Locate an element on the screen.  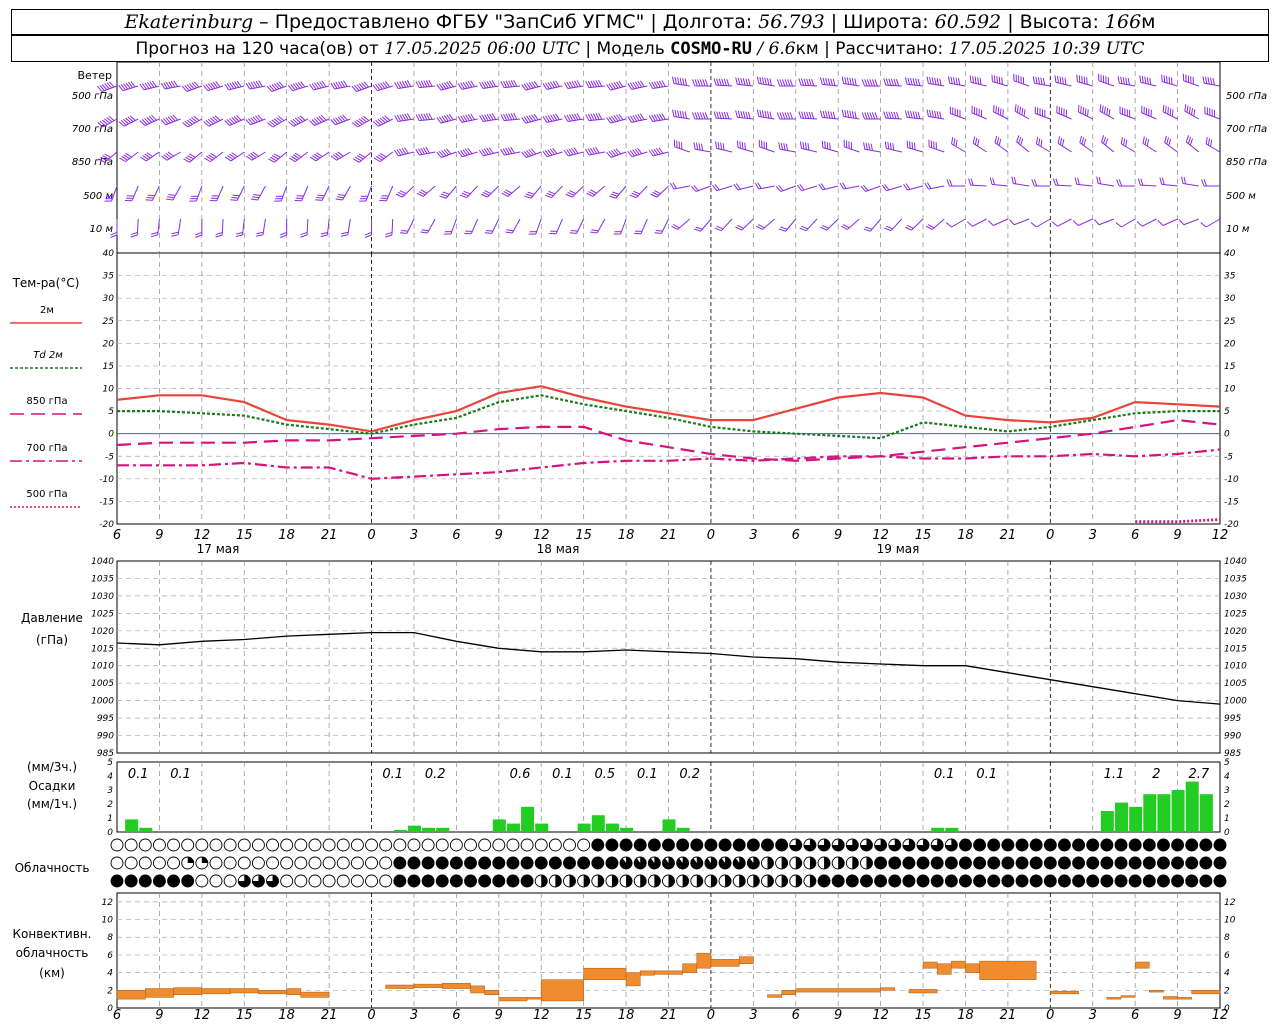
temp-series-line is located at coordinates (1178, 521).